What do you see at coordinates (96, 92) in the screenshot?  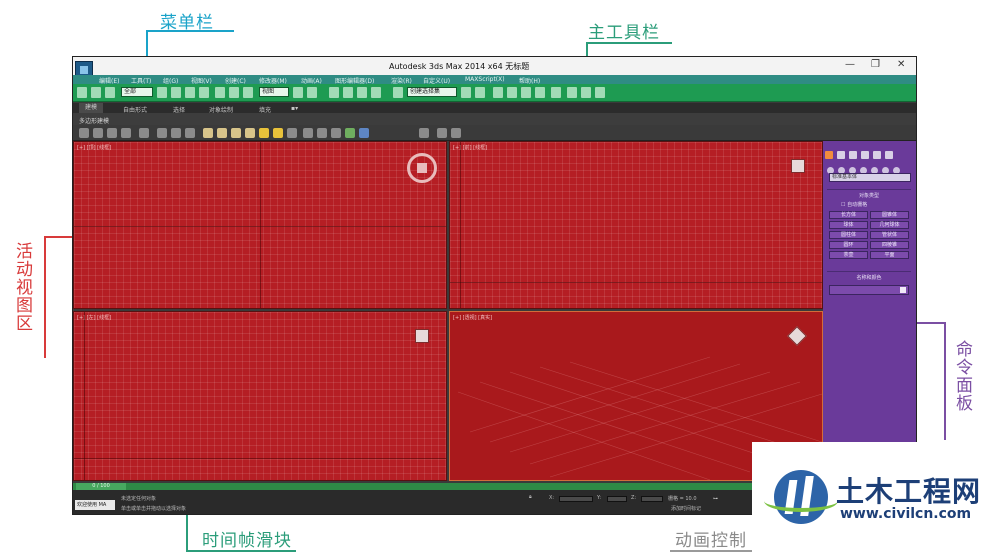 I see `redo-icon` at bounding box center [96, 92].